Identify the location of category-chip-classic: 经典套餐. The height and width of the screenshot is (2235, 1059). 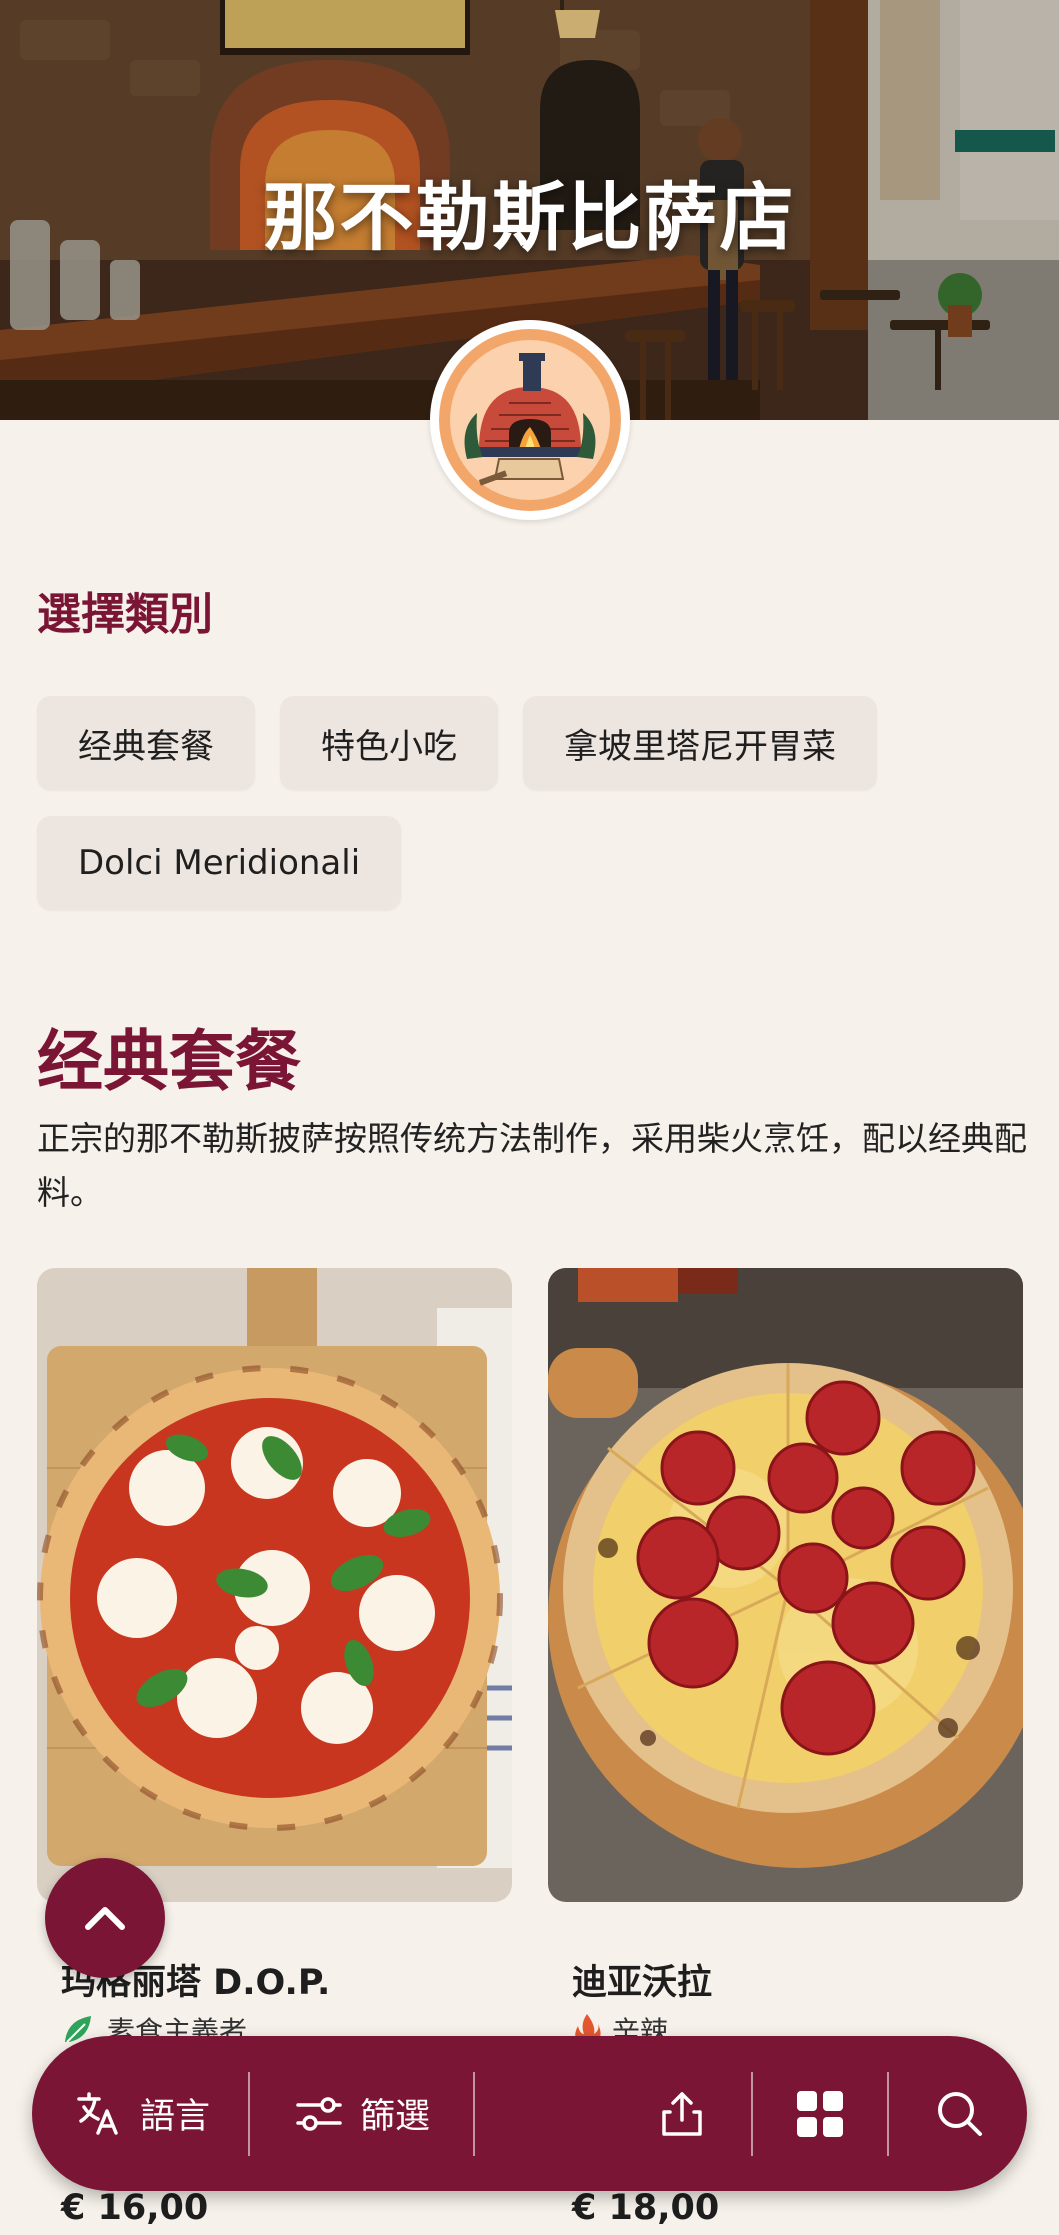
(146, 743).